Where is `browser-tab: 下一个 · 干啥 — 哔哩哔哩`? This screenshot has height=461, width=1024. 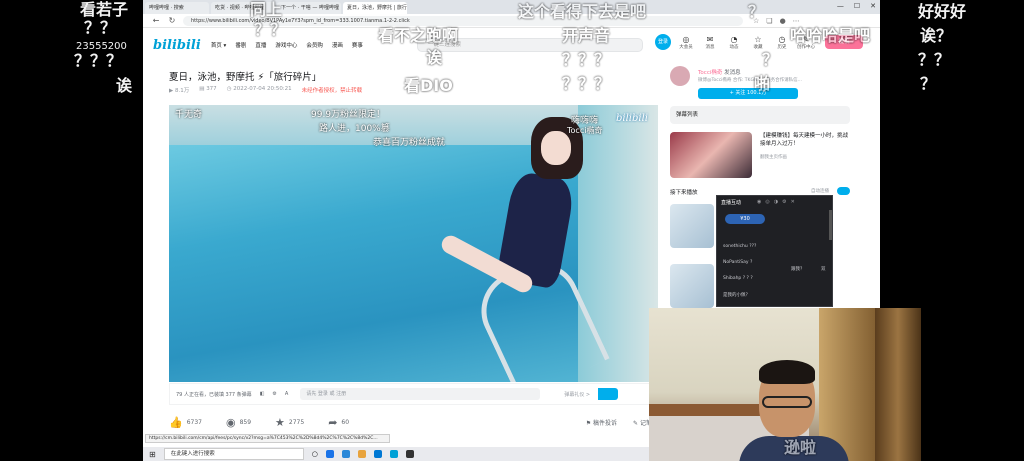 browser-tab: 下一个 · 干啥 — 哔哩哔哩 is located at coordinates (309, 8).